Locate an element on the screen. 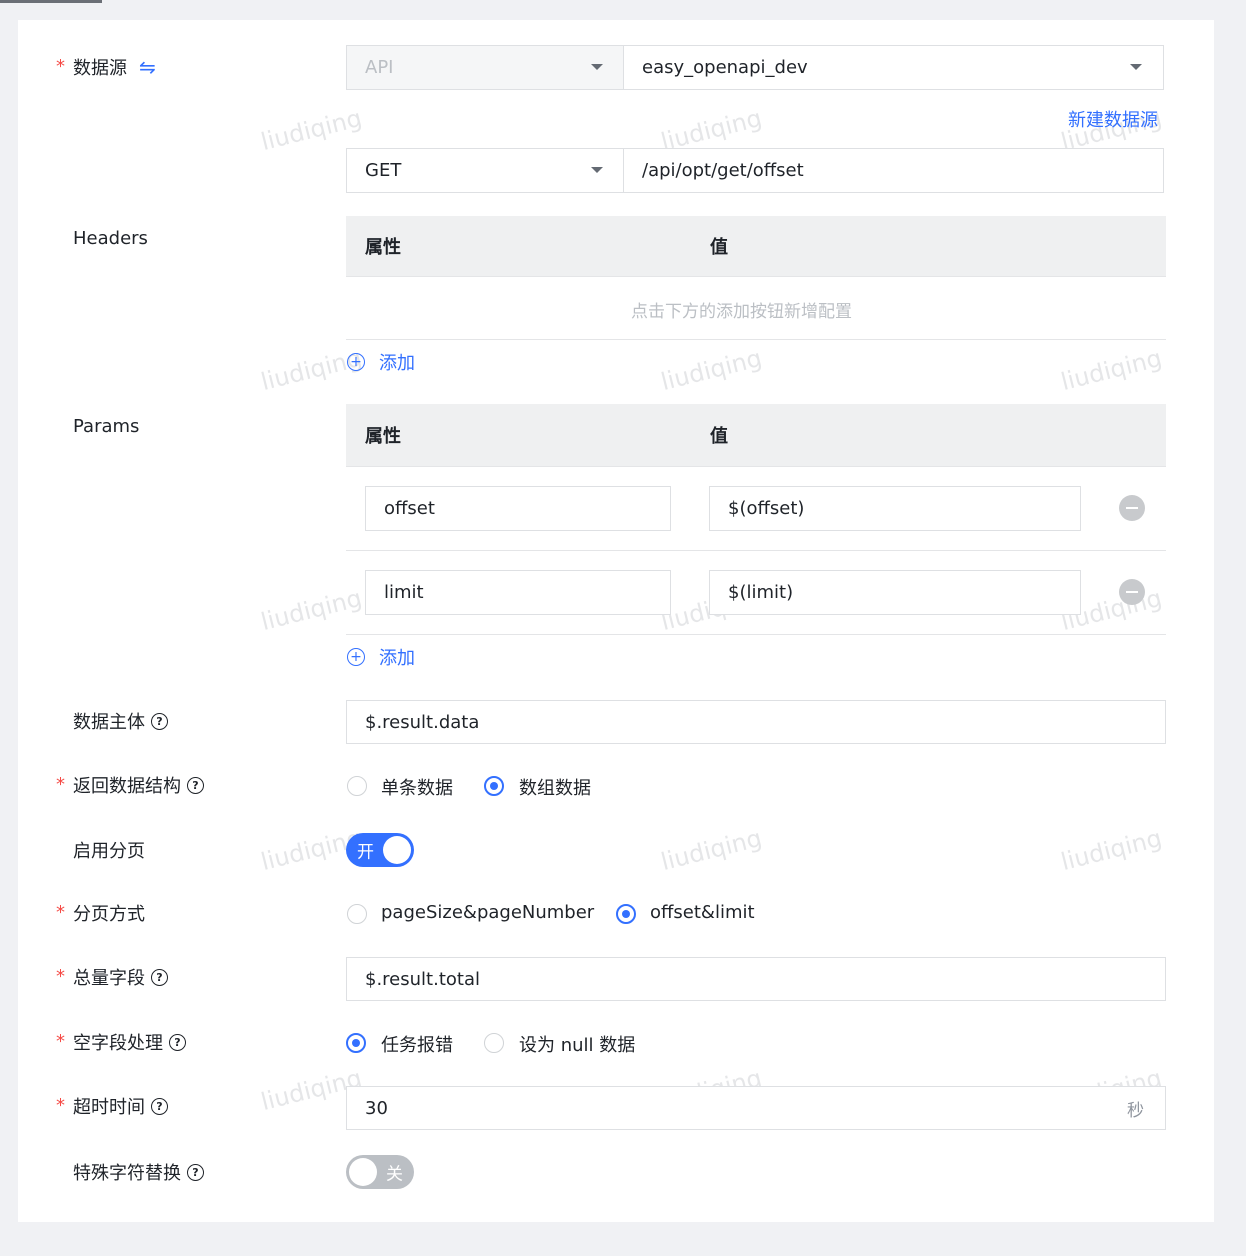 The height and width of the screenshot is (1256, 1246). datasource-select: easy_openapi_dev is located at coordinates (893, 67).